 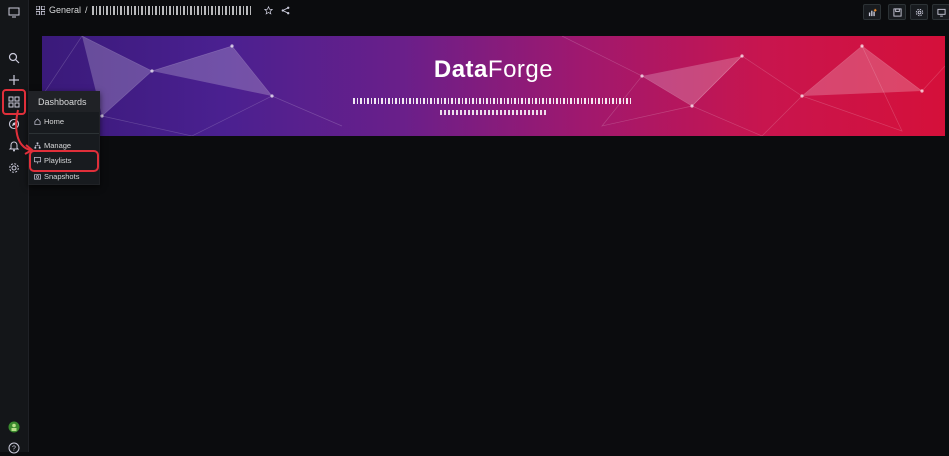 What do you see at coordinates (37, 176) in the screenshot?
I see `camera-icon` at bounding box center [37, 176].